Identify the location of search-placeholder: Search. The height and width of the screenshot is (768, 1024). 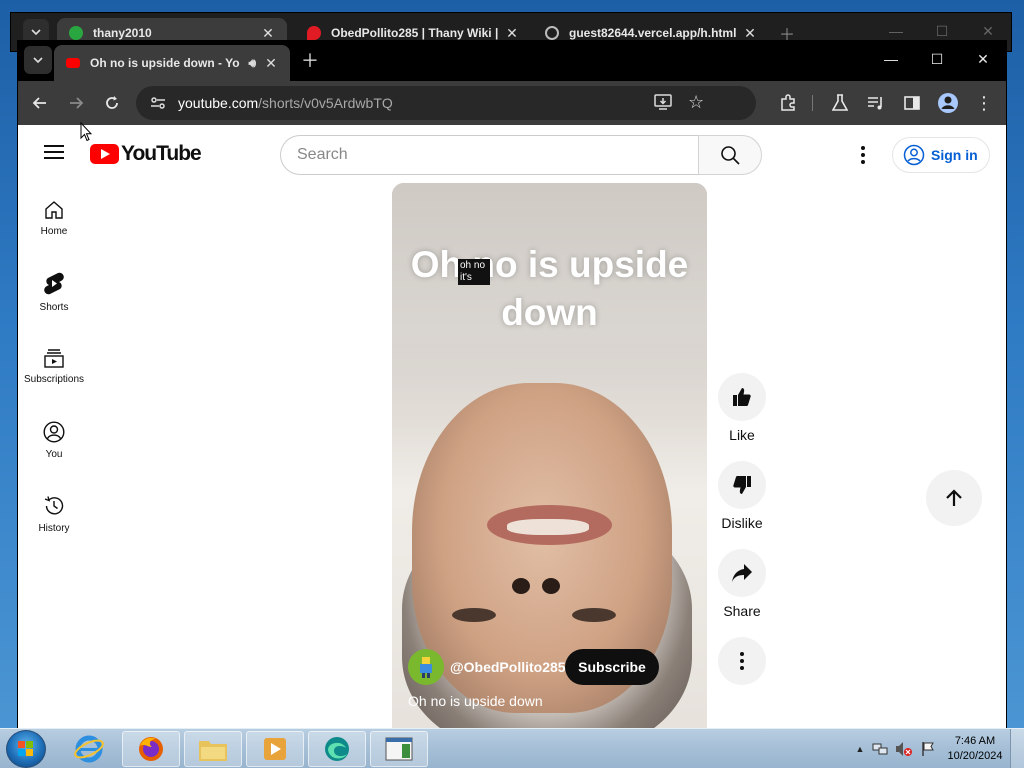
(322, 154).